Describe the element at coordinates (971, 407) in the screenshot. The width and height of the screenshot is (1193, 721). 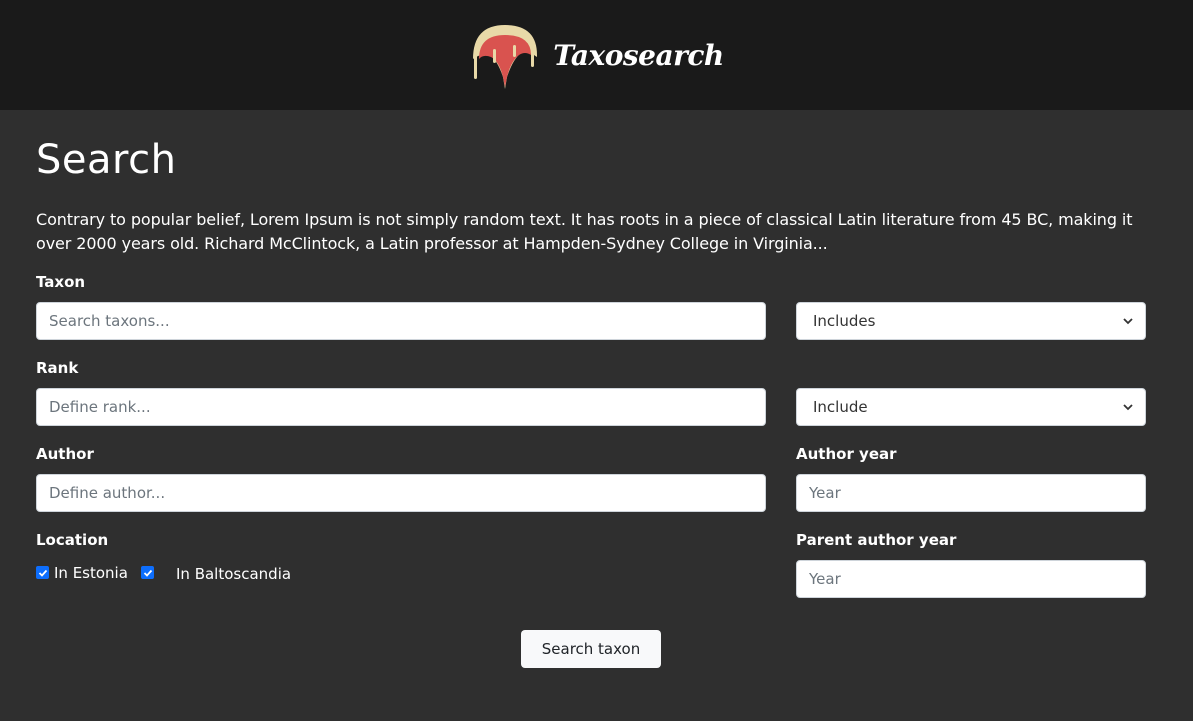
I see `rank-mode-select: Include` at that location.